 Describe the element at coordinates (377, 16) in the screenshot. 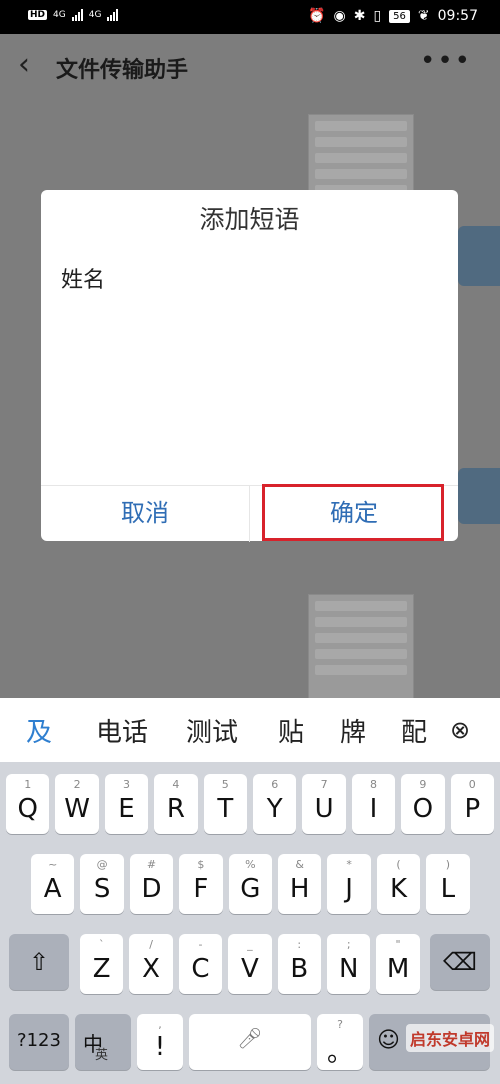

I see `vibrate-icon: ▯` at that location.